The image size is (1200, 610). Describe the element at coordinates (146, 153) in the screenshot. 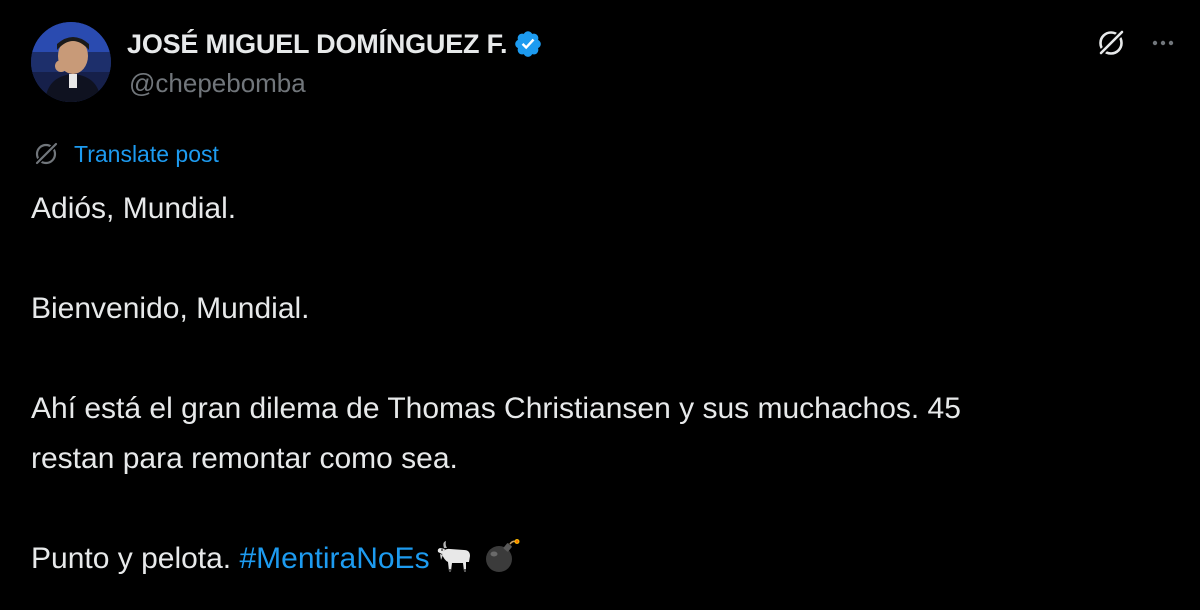

I see `translate-post-label: Translate post` at that location.